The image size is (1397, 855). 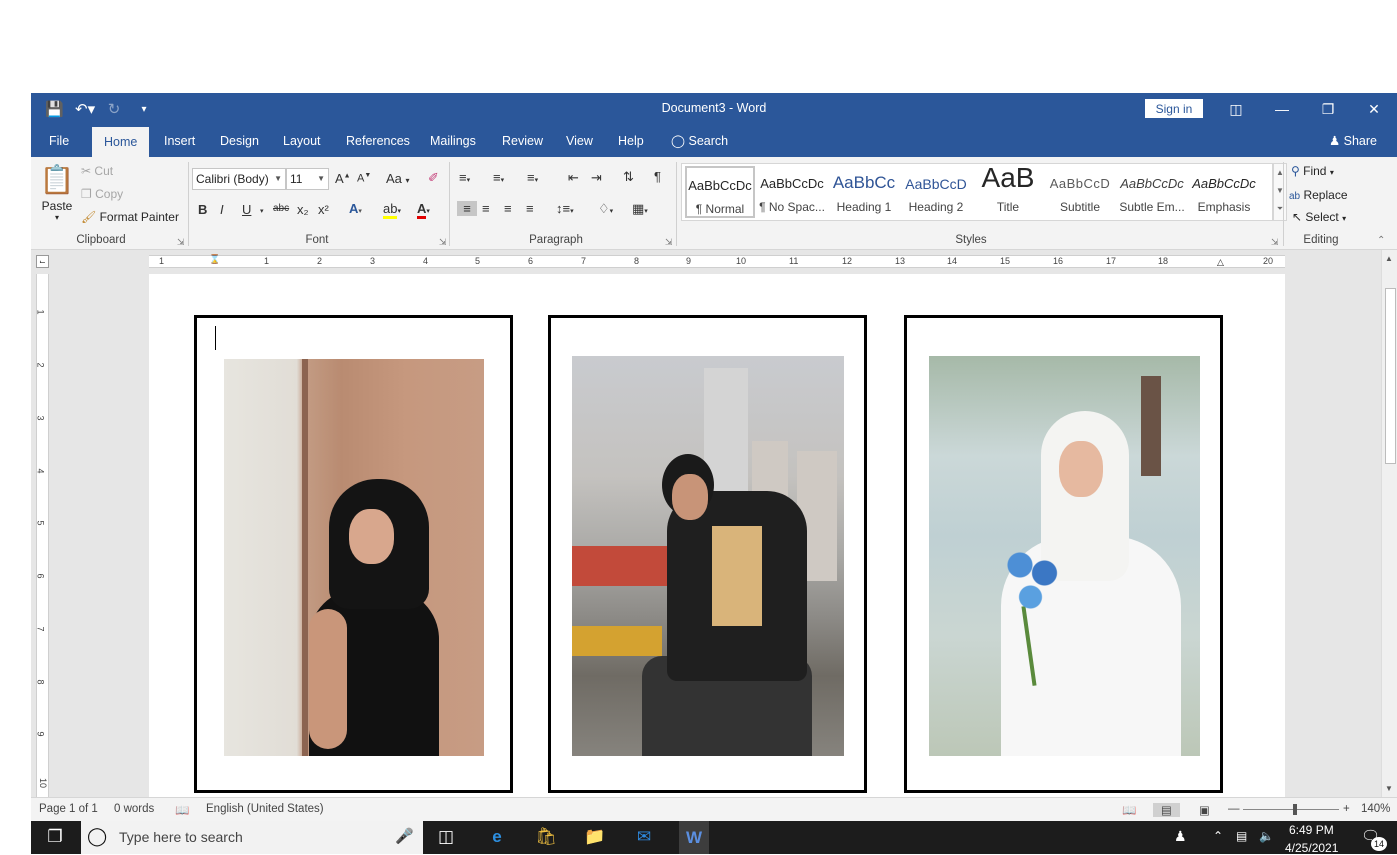 I want to click on more-styles-icon: ⏷, so click(x=1280, y=209).